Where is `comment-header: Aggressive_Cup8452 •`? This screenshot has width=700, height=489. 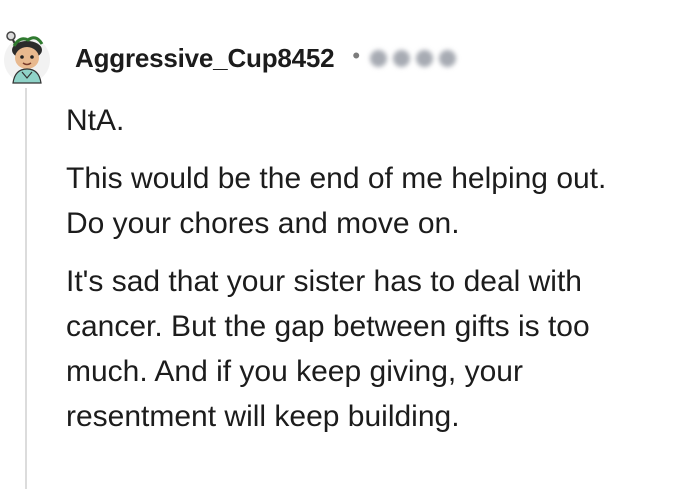
comment-header: Aggressive_Cup8452 • is located at coordinates (266, 58).